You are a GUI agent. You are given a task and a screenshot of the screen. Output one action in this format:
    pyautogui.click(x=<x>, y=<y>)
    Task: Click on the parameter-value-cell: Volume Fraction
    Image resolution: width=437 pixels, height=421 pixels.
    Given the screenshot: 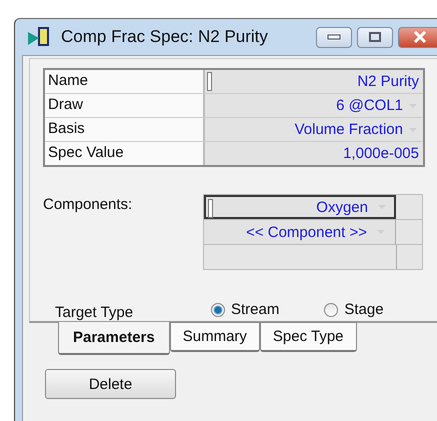 What is the action you would take?
    pyautogui.click(x=314, y=129)
    